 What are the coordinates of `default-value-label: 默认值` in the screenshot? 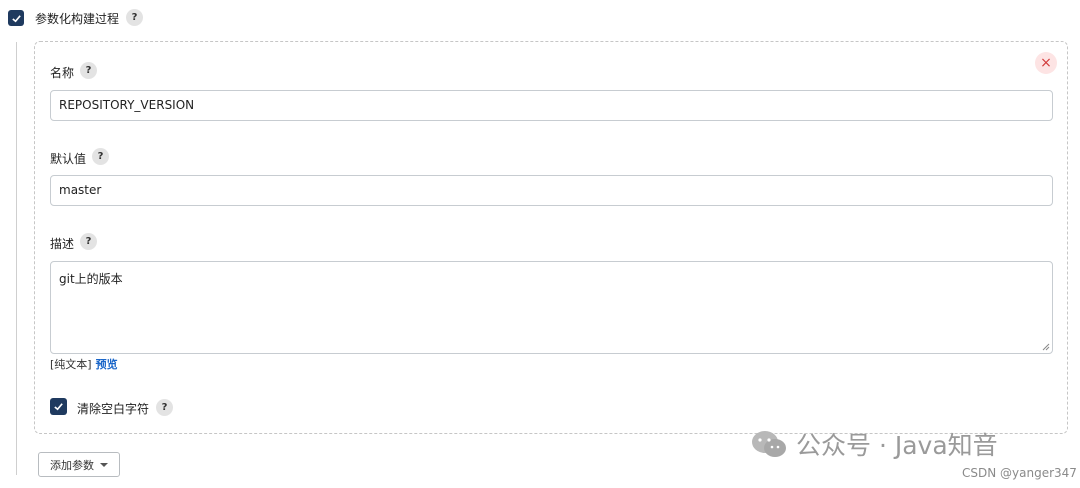 It's located at (68, 159).